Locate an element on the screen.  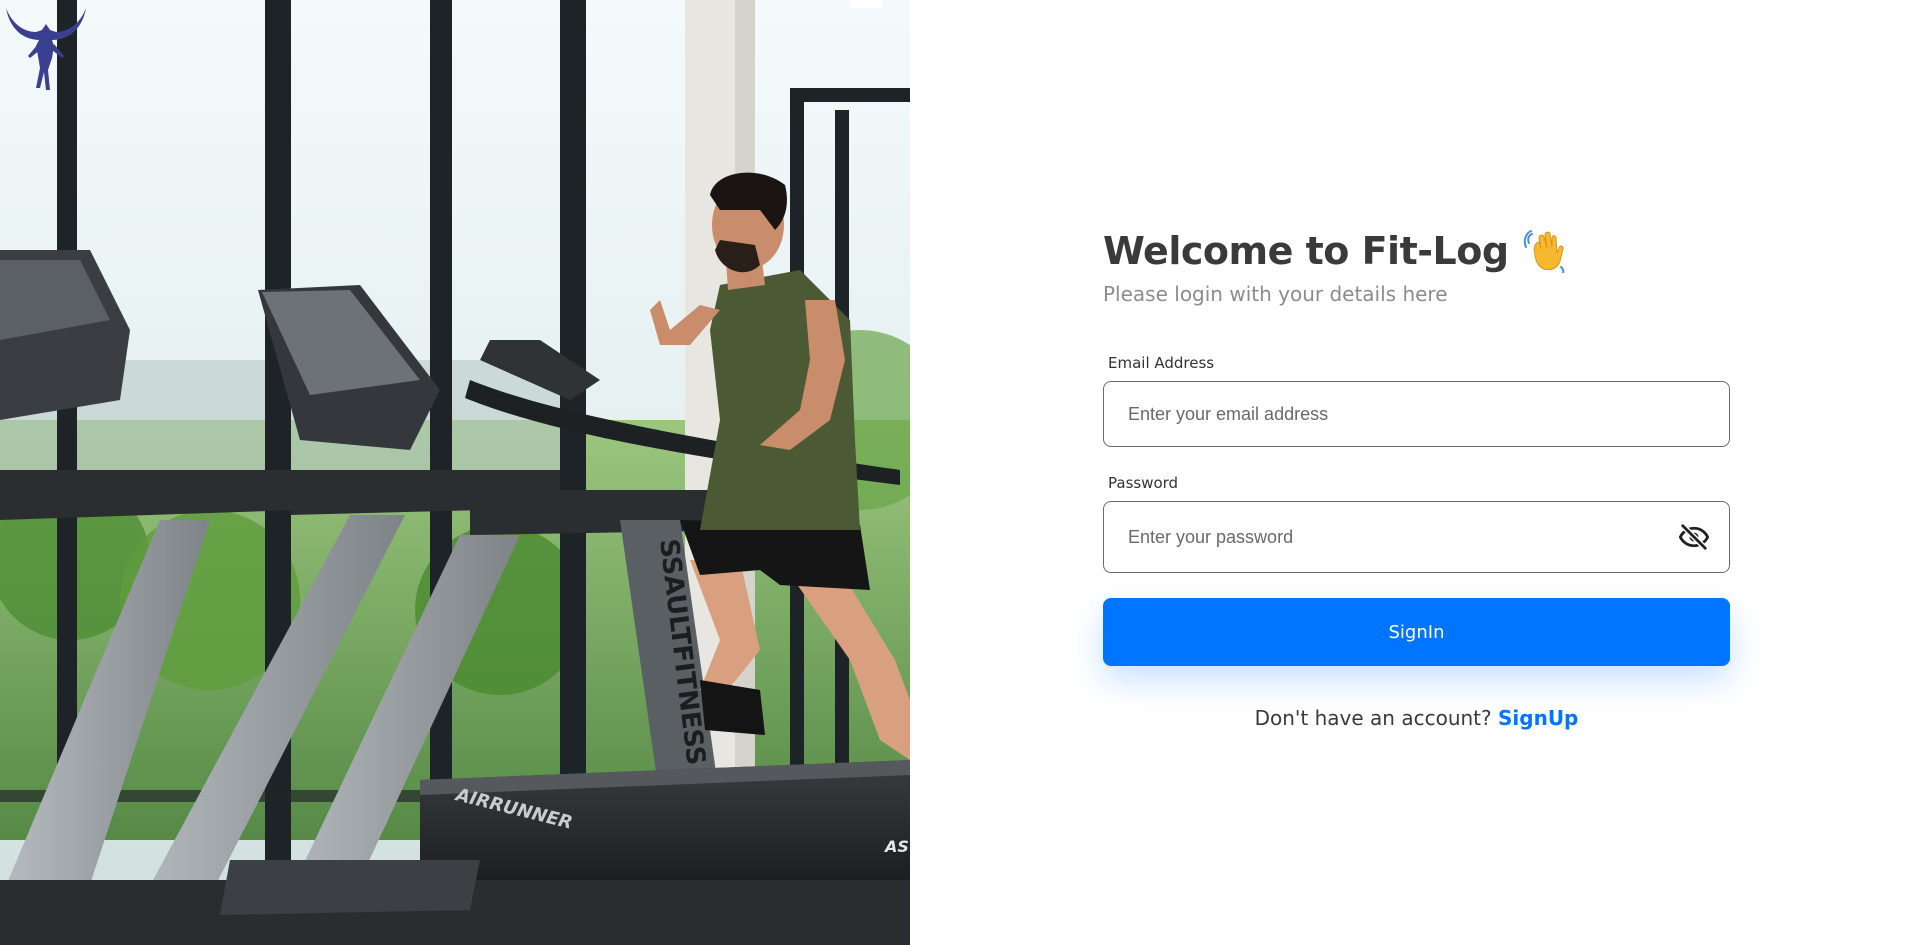
password-field-box is located at coordinates (1416, 537).